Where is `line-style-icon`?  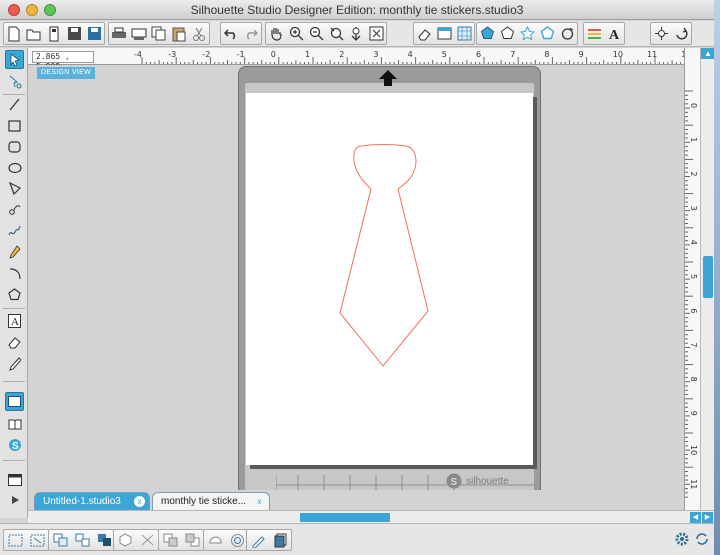
line-style-icon is located at coordinates (567, 33).